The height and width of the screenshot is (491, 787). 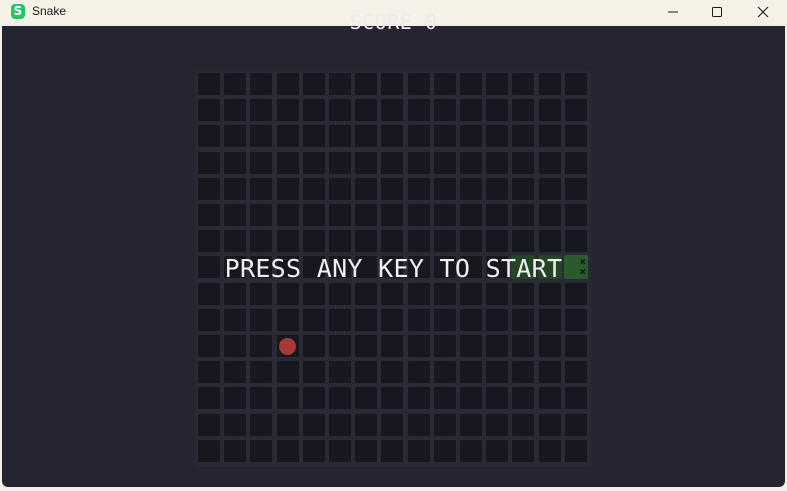 I want to click on snake-eyes-icon: × ×, so click(x=583, y=267).